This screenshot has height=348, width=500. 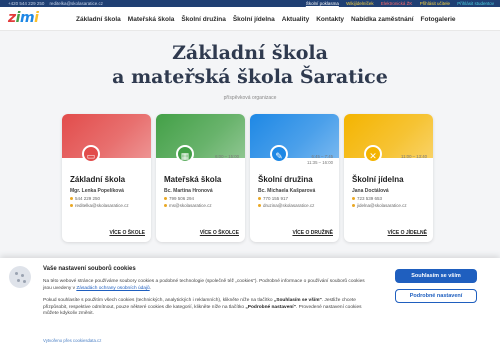 I want to click on card-phone: 544 229 250, so click(x=85, y=198).